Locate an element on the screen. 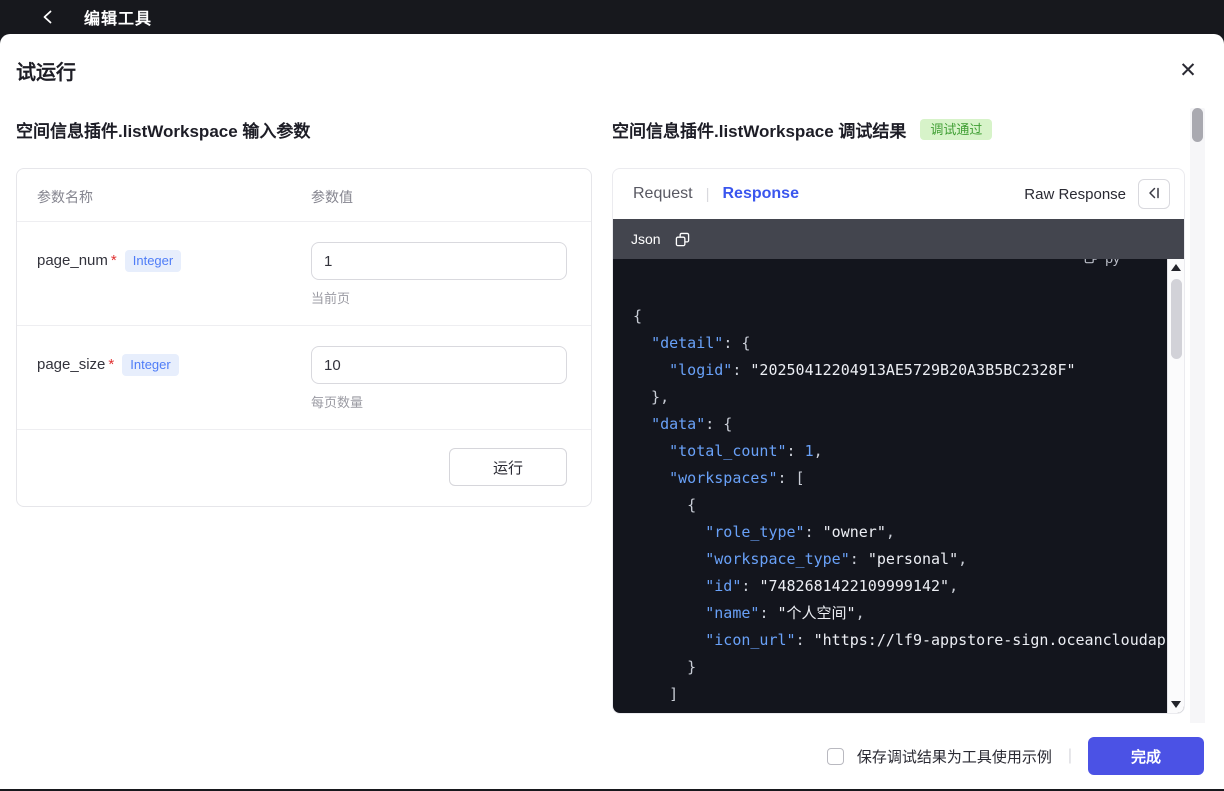 This screenshot has height=791, width=1224. collapse-panel-button is located at coordinates (1154, 194).